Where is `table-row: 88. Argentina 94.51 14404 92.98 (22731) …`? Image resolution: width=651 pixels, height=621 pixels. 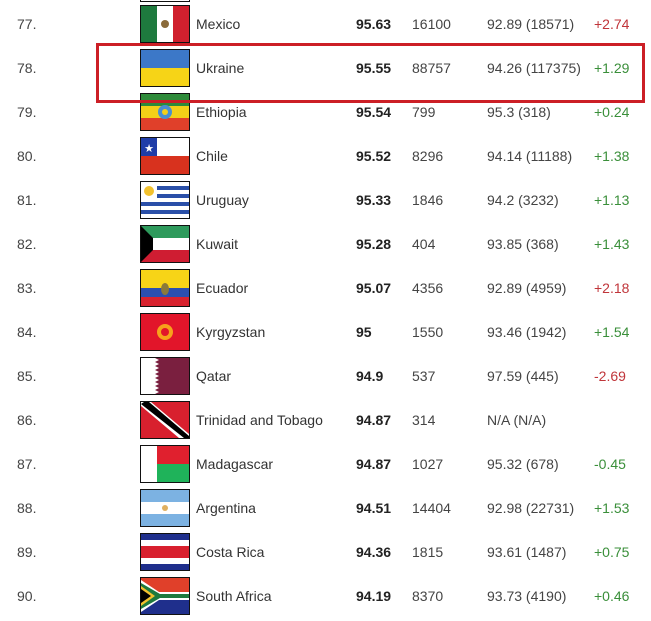
table-row: 88. Argentina 94.51 14404 92.98 (22731) … is located at coordinates (325, 508).